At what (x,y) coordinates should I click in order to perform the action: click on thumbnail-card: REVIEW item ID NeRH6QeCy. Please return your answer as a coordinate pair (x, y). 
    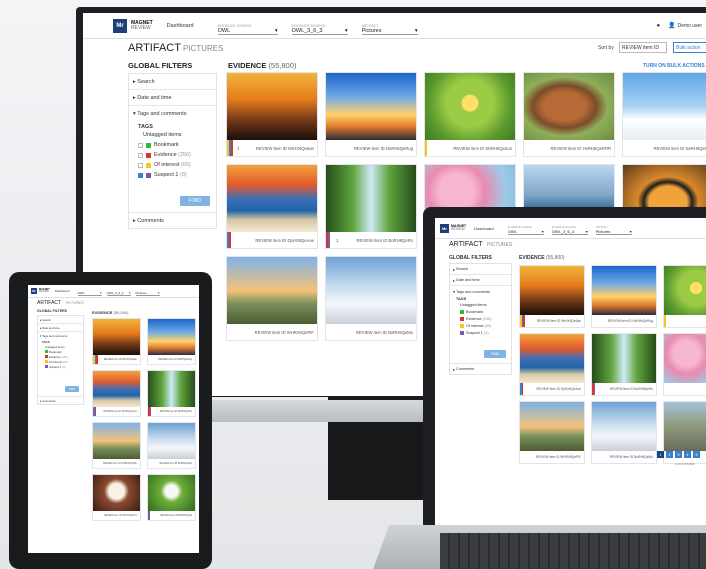
    Looking at the image, I should click on (664, 114).